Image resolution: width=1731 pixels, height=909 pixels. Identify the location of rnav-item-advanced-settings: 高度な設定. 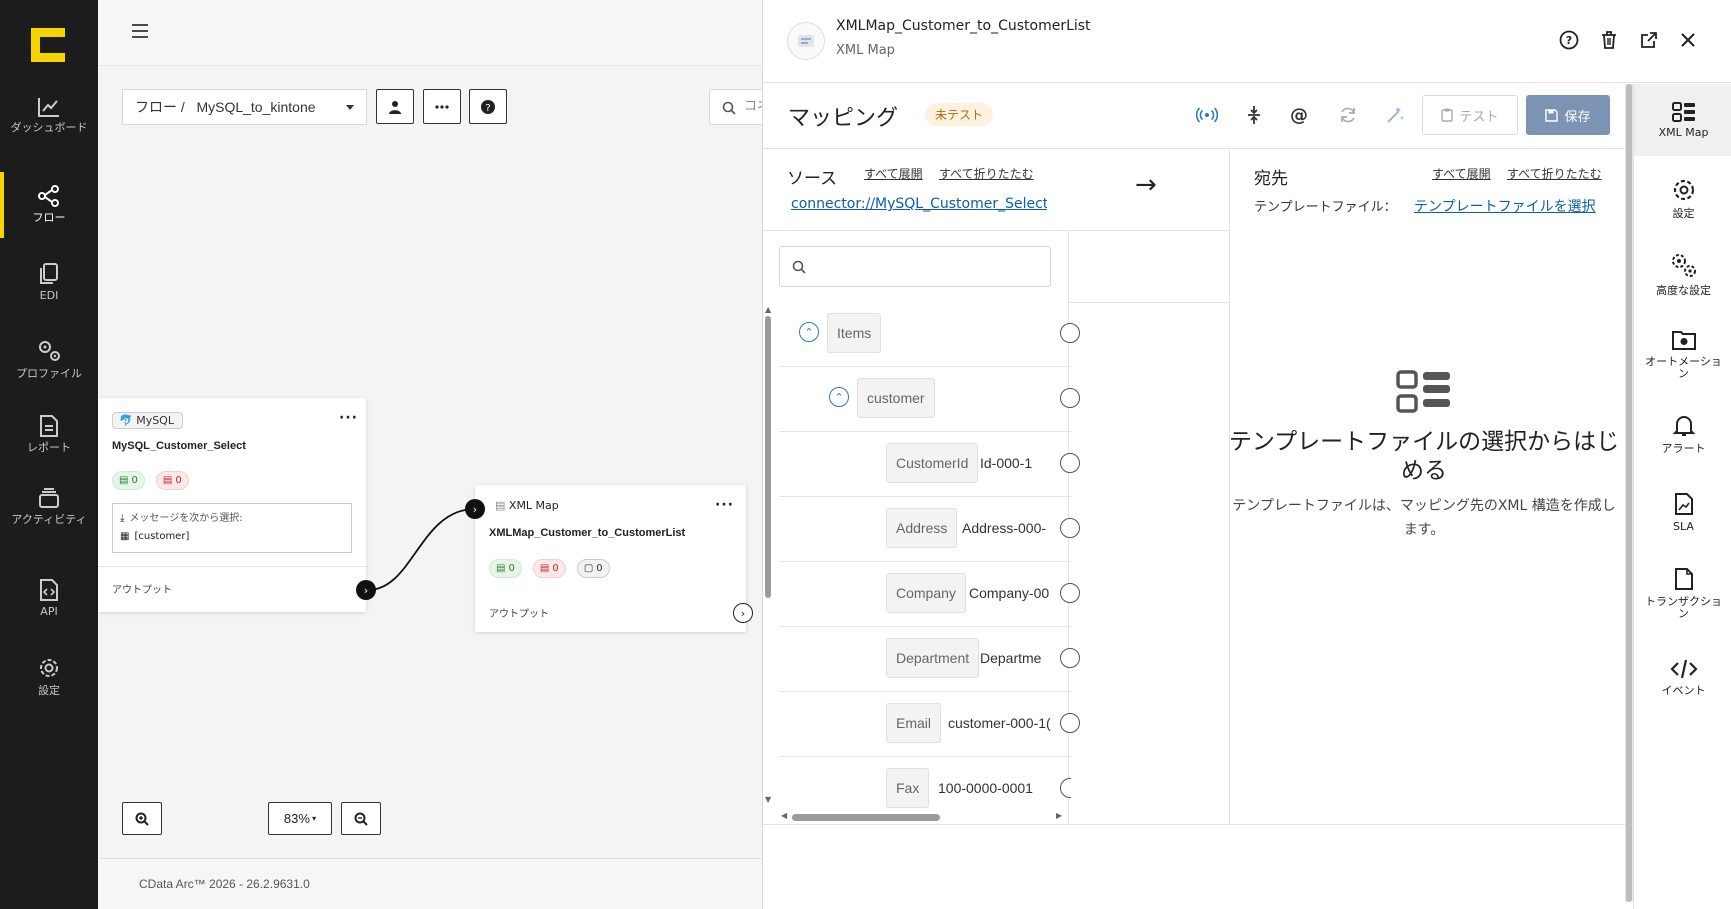
(1682, 274).